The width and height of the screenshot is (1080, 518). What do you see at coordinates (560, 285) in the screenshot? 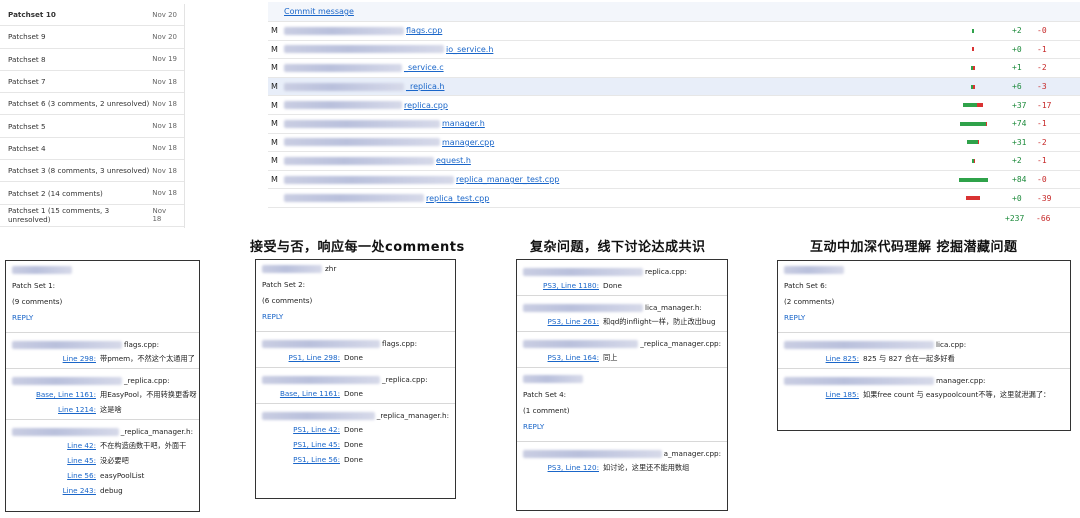
I see `comment-line-link: PS3, Line 1180:` at bounding box center [560, 285].